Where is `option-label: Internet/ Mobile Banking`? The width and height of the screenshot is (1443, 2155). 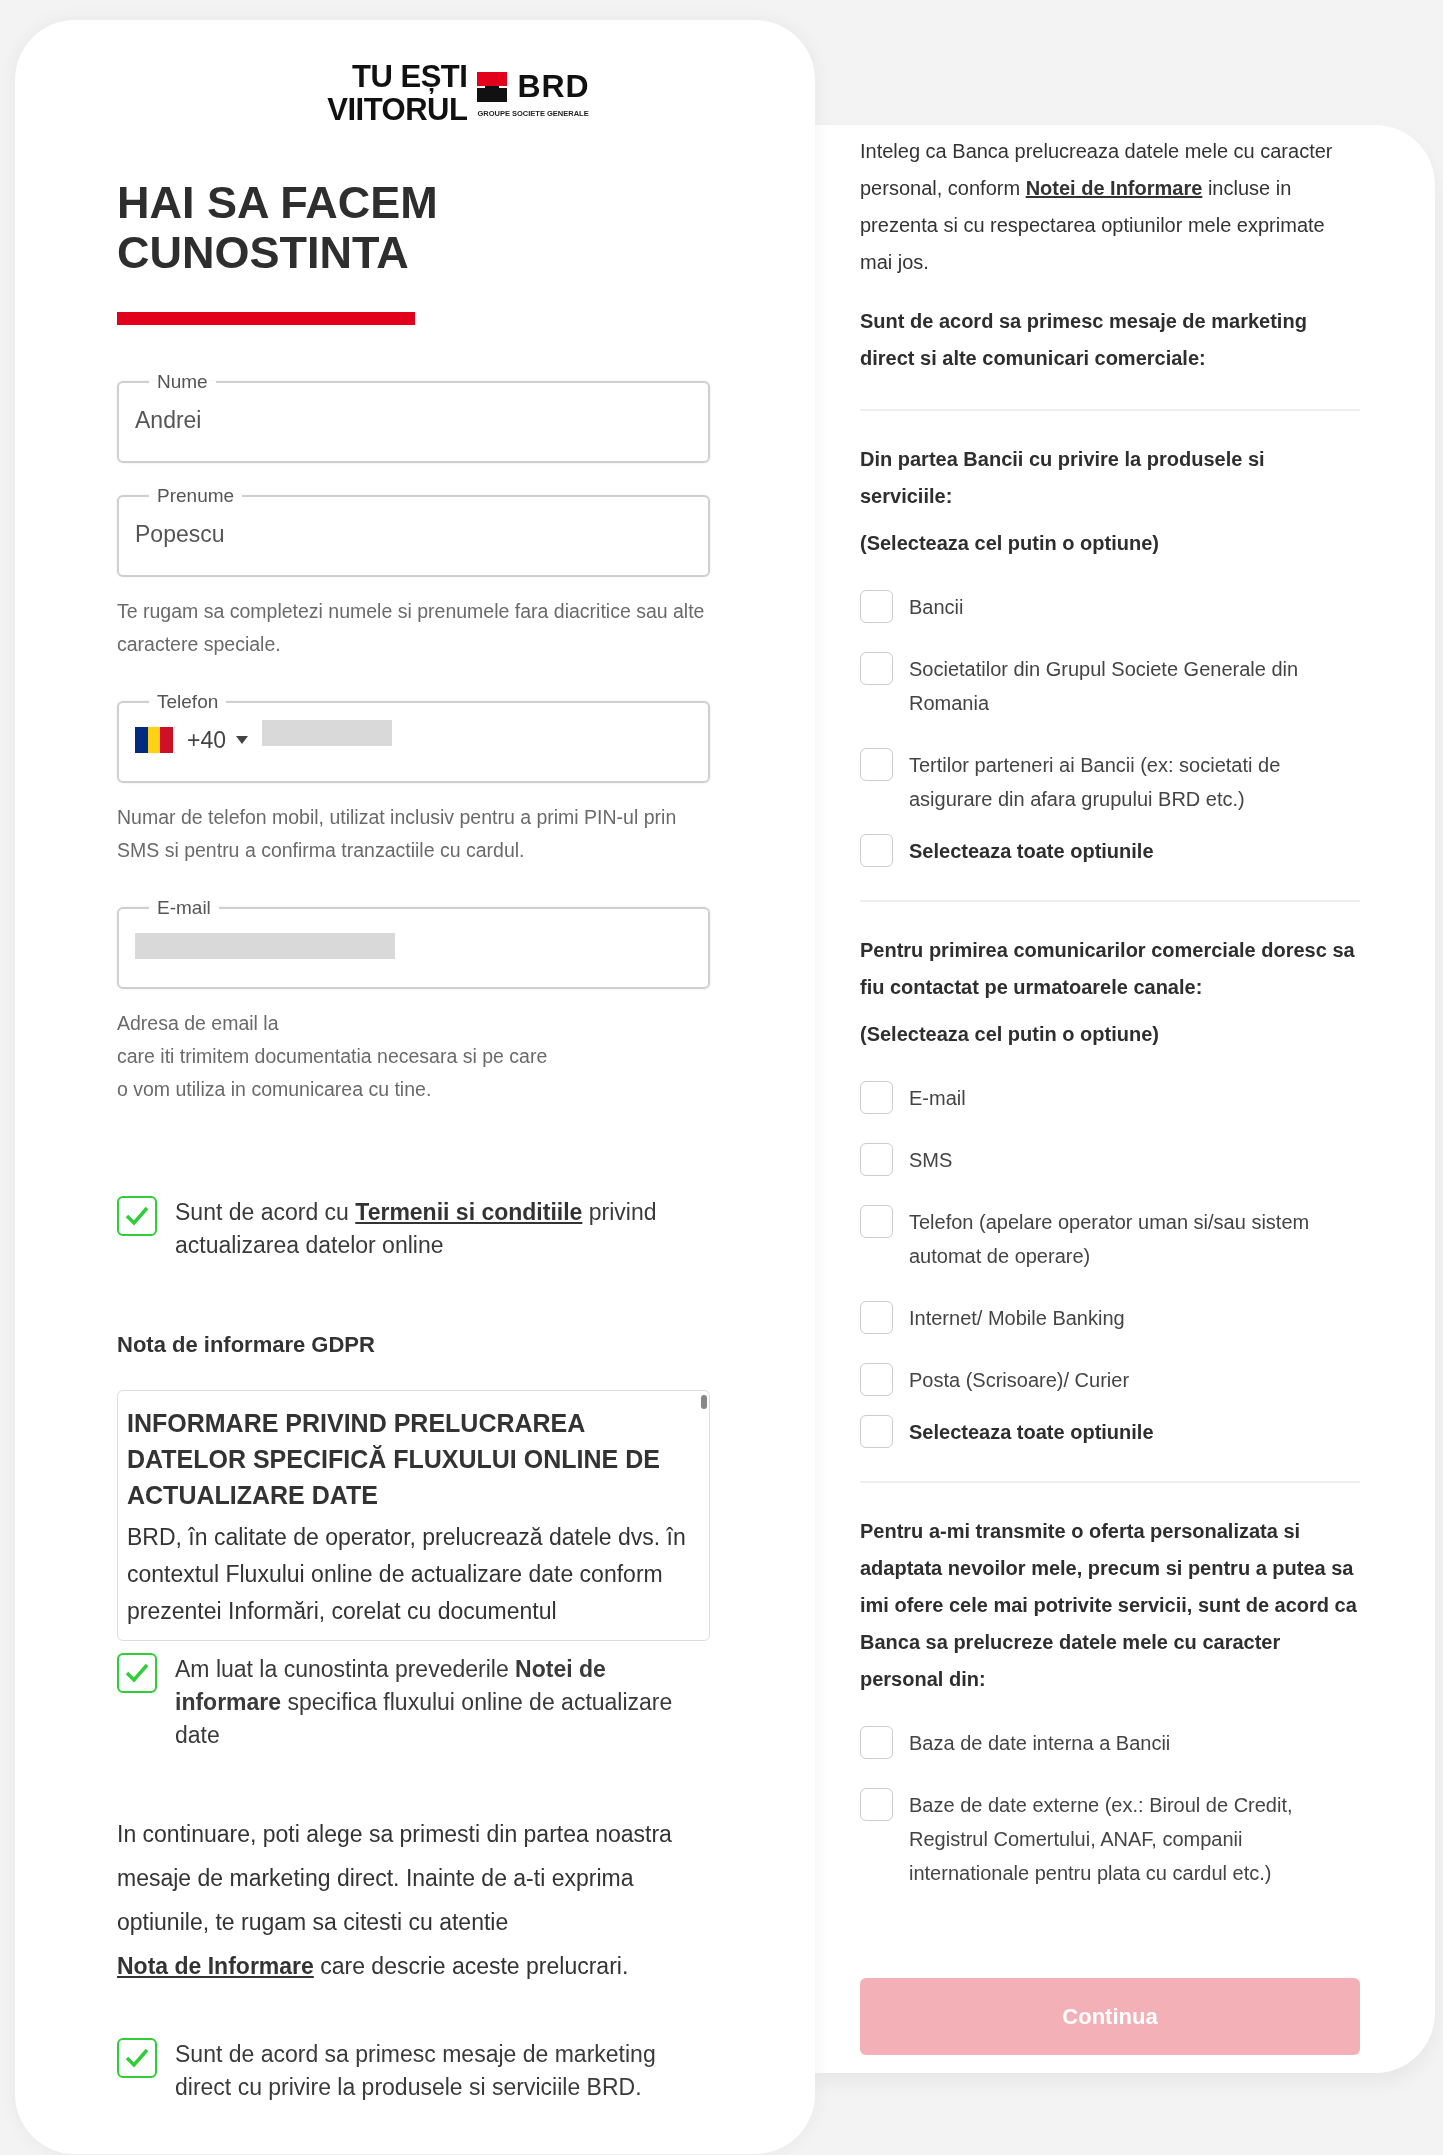
option-label: Internet/ Mobile Banking is located at coordinates (1017, 1318).